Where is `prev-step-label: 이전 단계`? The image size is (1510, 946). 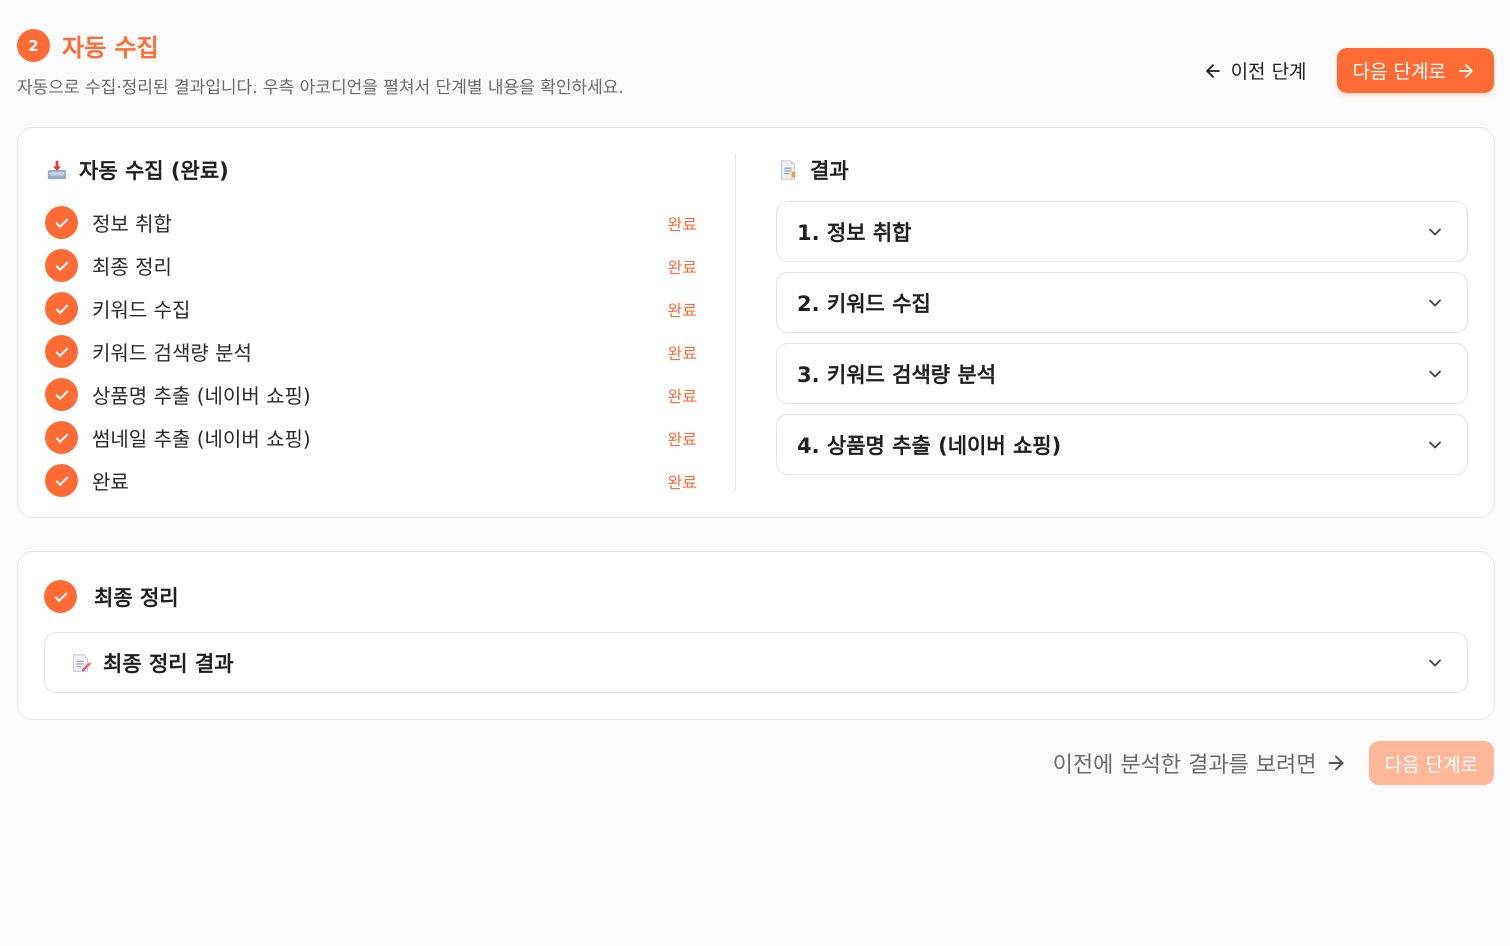 prev-step-label: 이전 단계 is located at coordinates (1268, 72).